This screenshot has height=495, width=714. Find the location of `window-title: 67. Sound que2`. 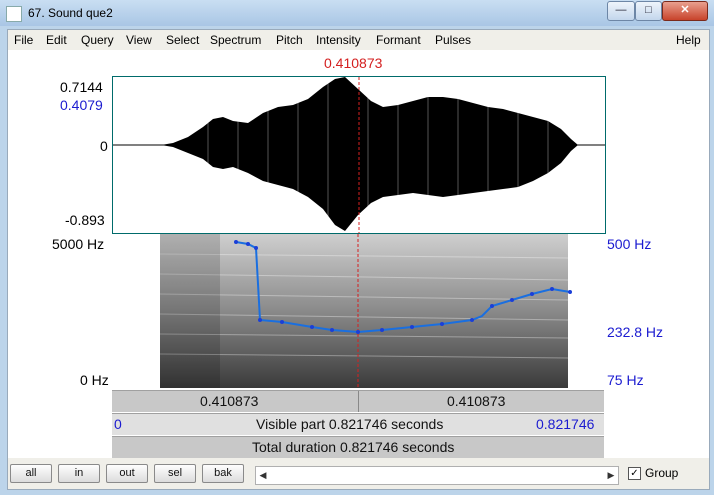

window-title: 67. Sound que2 is located at coordinates (70, 13).